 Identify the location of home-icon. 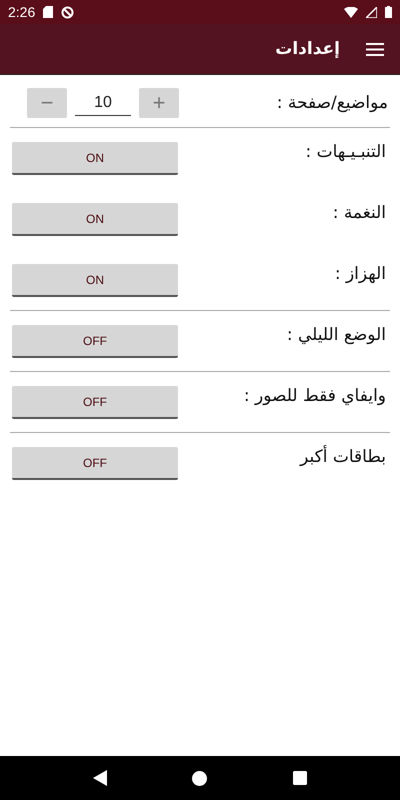
(200, 778).